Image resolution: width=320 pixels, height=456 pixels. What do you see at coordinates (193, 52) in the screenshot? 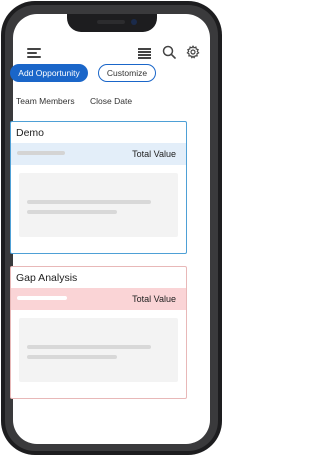
I see `gear-icon` at bounding box center [193, 52].